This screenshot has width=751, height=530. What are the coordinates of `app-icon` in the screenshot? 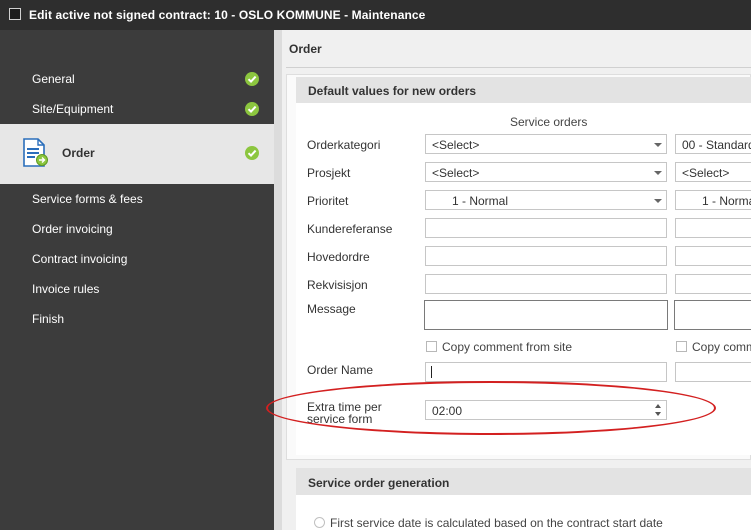 It's located at (15, 14).